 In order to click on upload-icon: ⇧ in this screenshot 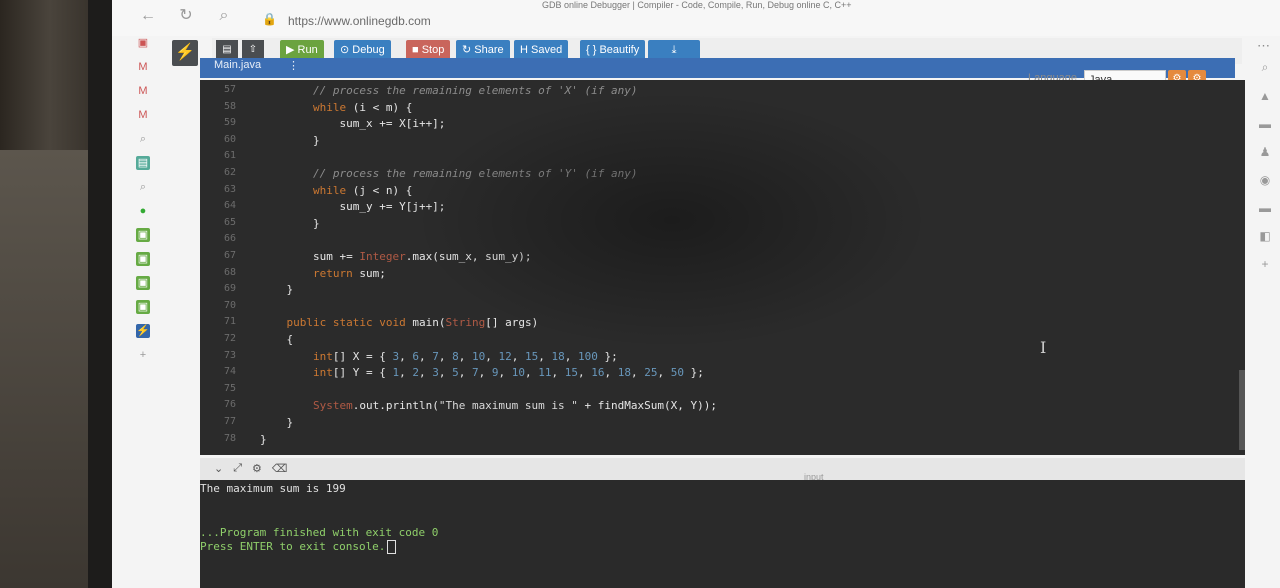, I will do `click(253, 50)`.